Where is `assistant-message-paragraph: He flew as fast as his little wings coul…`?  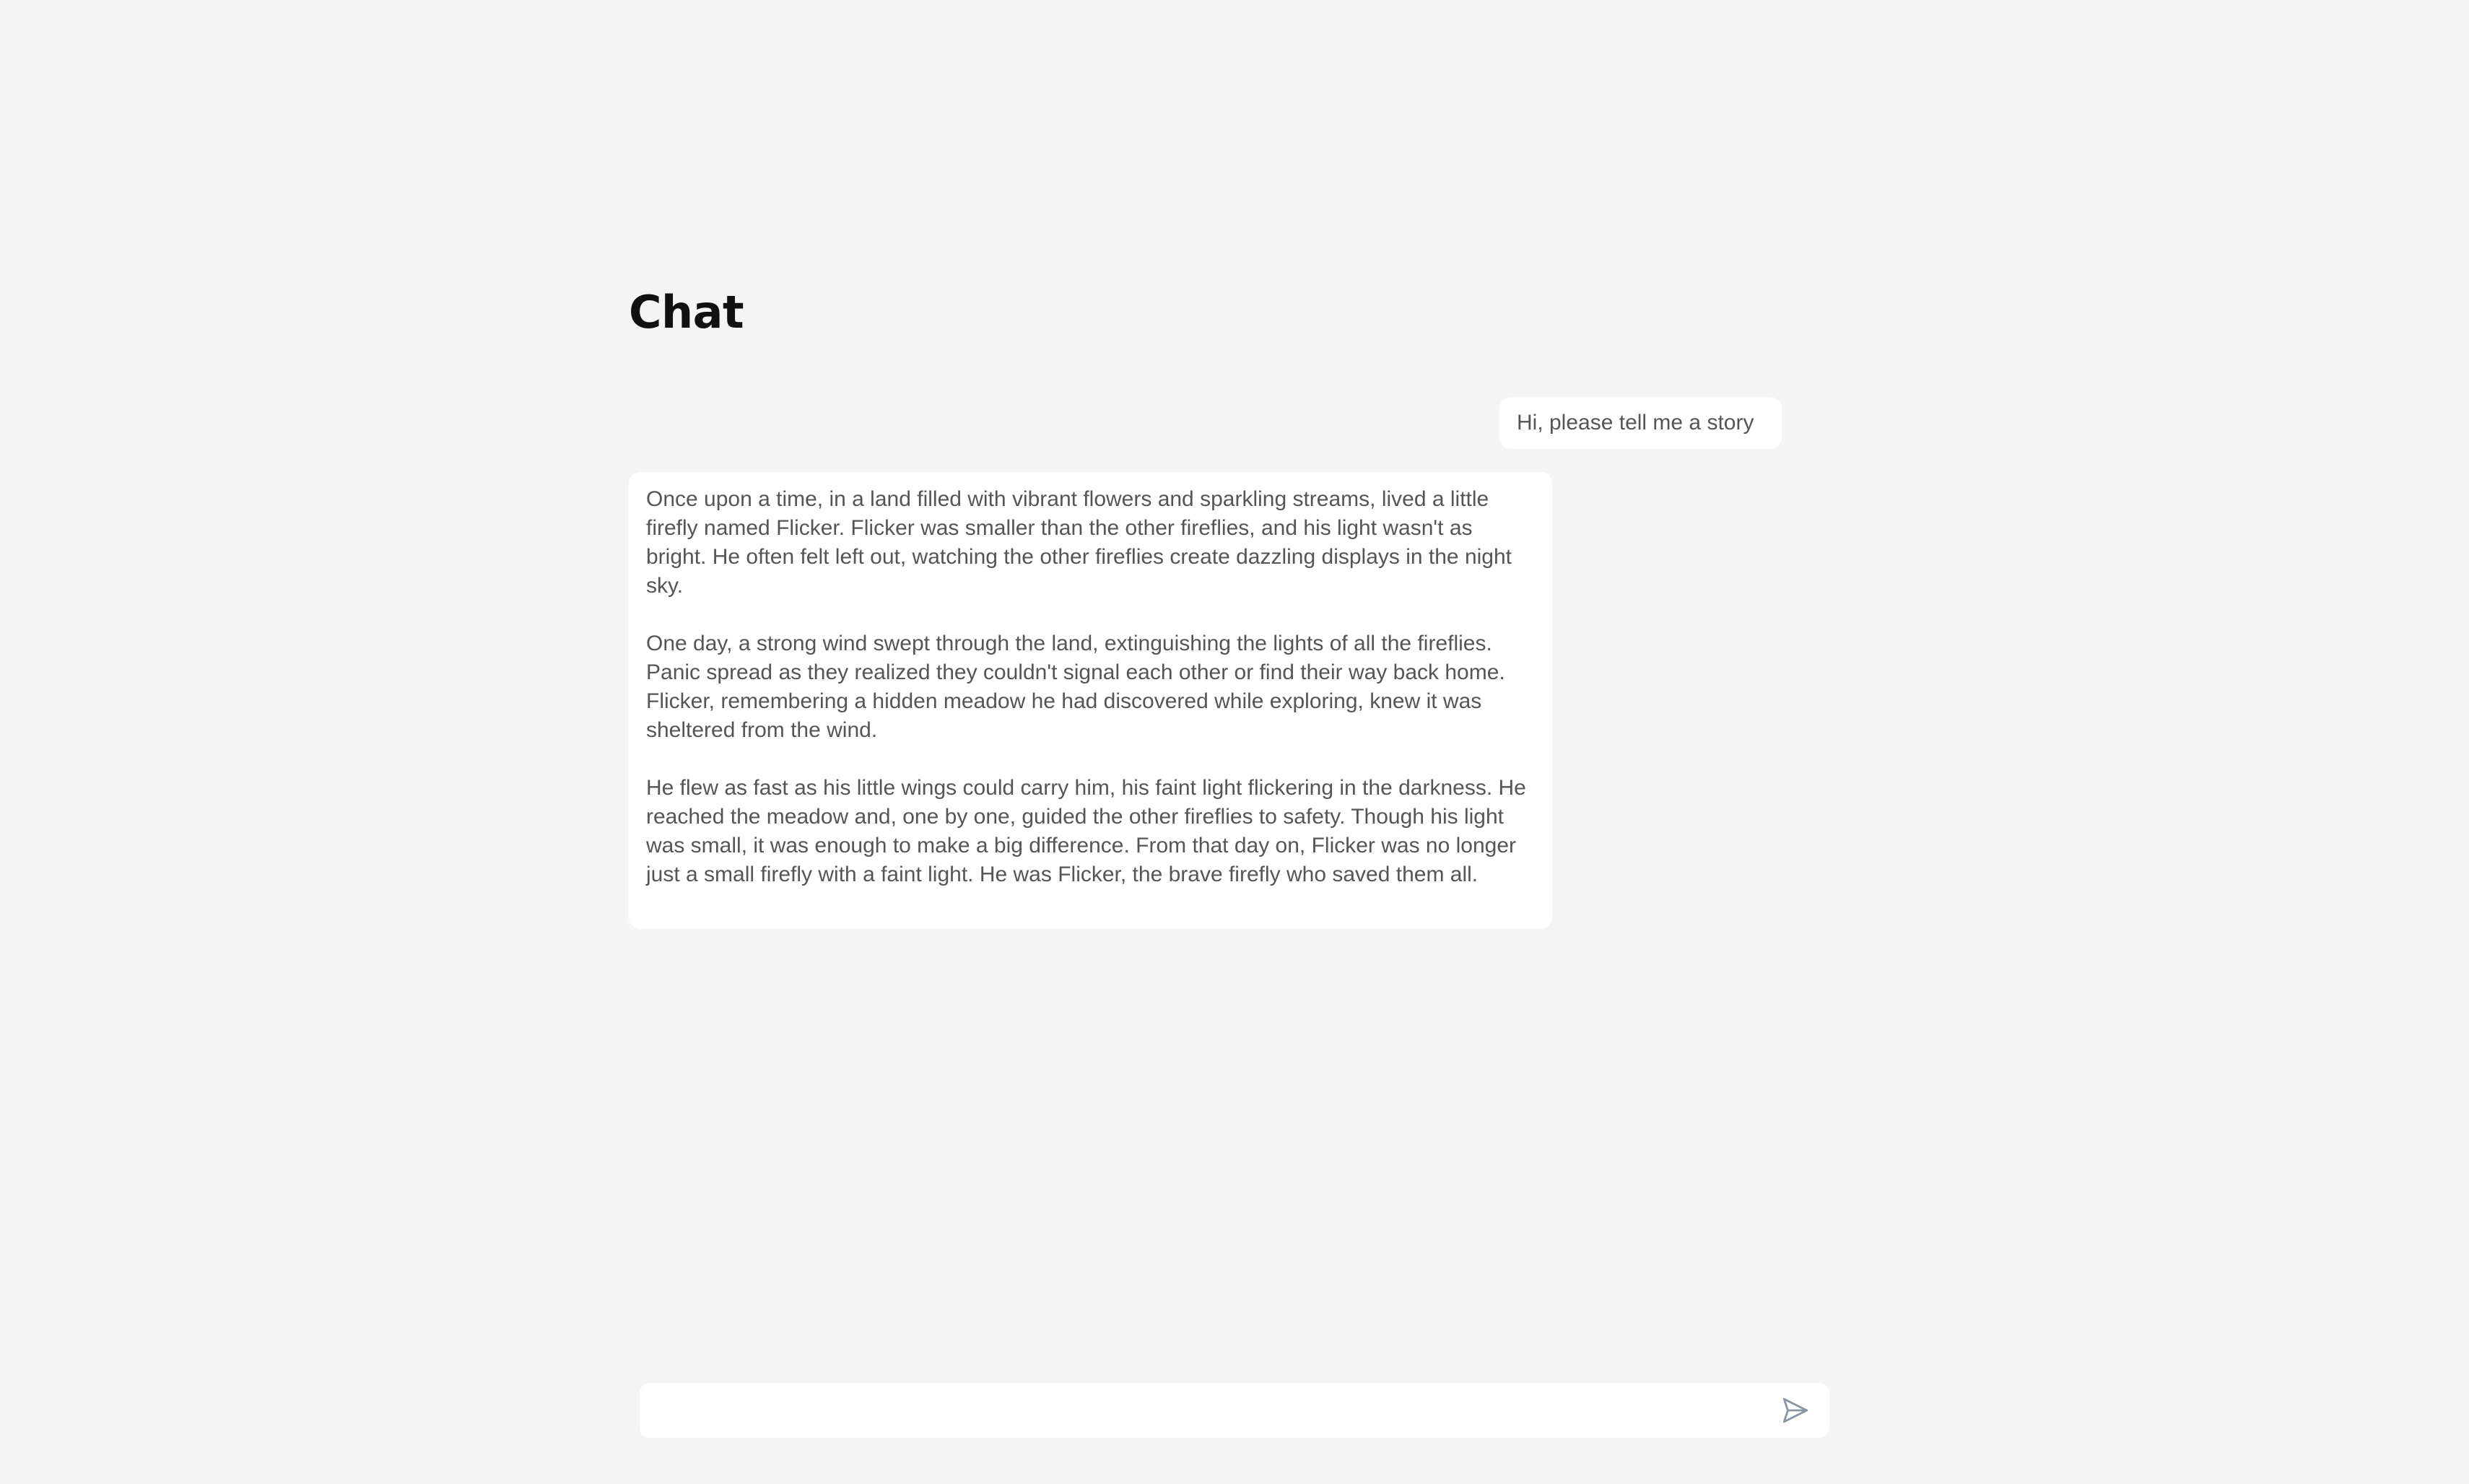 assistant-message-paragraph: He flew as fast as his little wings coul… is located at coordinates (1086, 831).